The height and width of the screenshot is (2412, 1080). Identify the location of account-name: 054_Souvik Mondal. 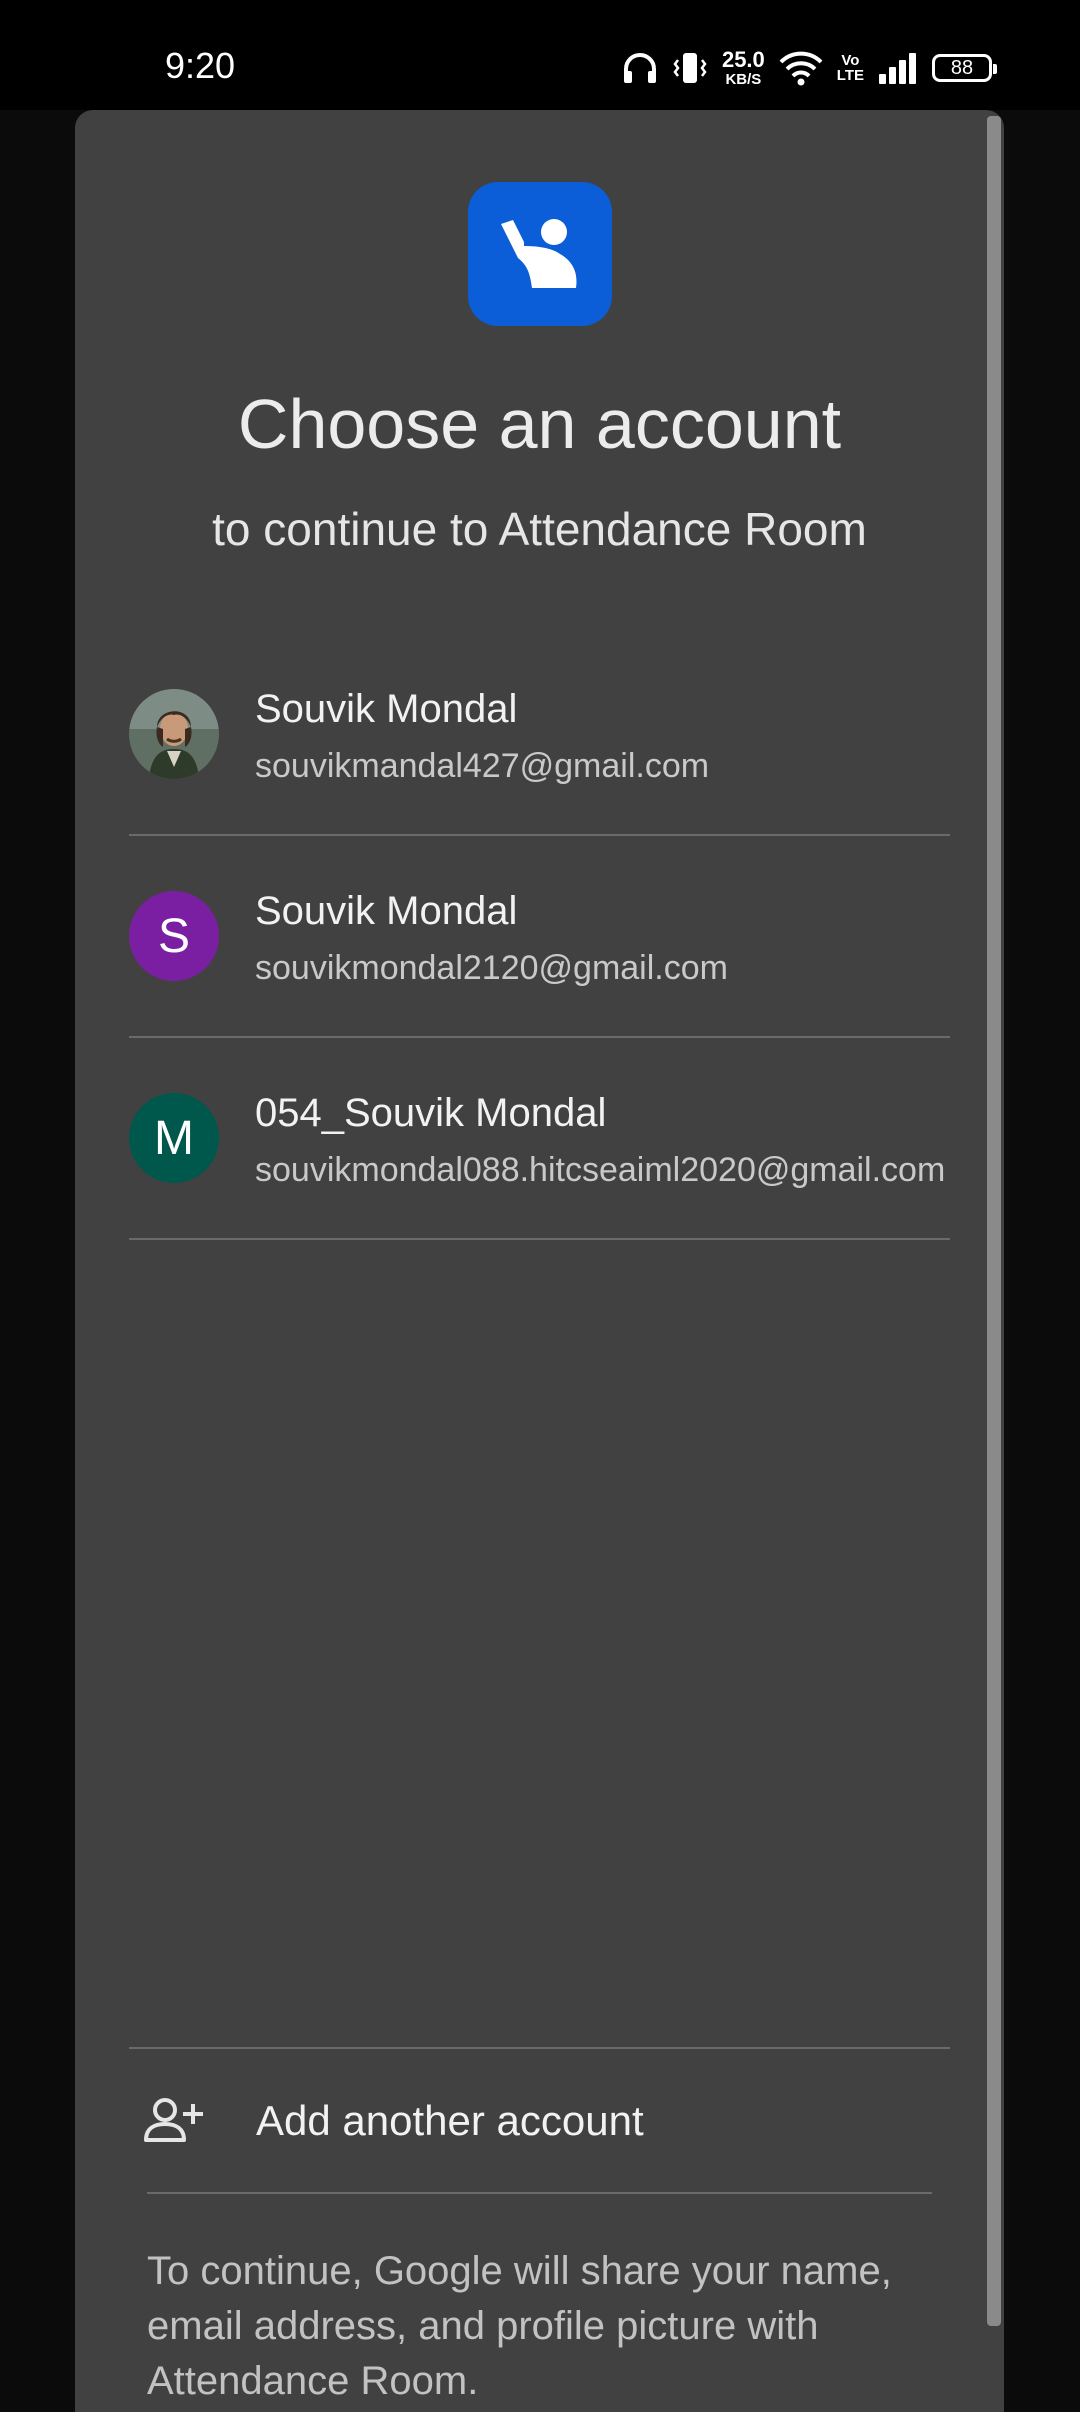
(431, 1113).